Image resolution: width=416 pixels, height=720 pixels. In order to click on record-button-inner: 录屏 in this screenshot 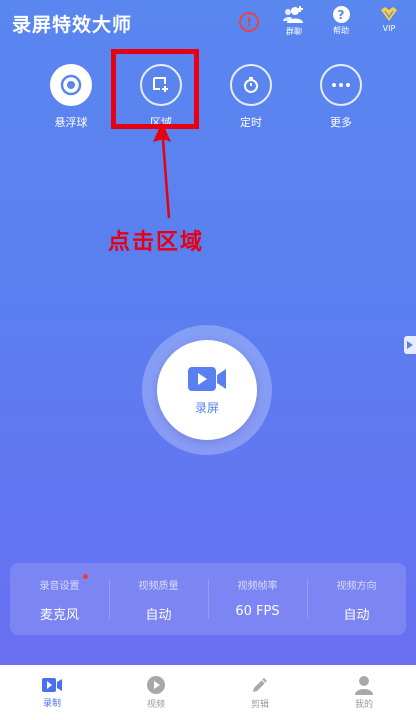, I will do `click(207, 390)`.